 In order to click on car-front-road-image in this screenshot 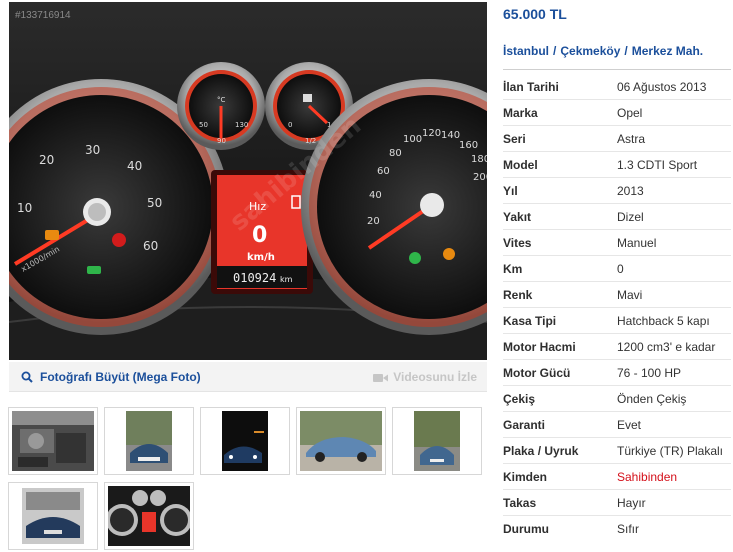, I will do `click(149, 441)`.